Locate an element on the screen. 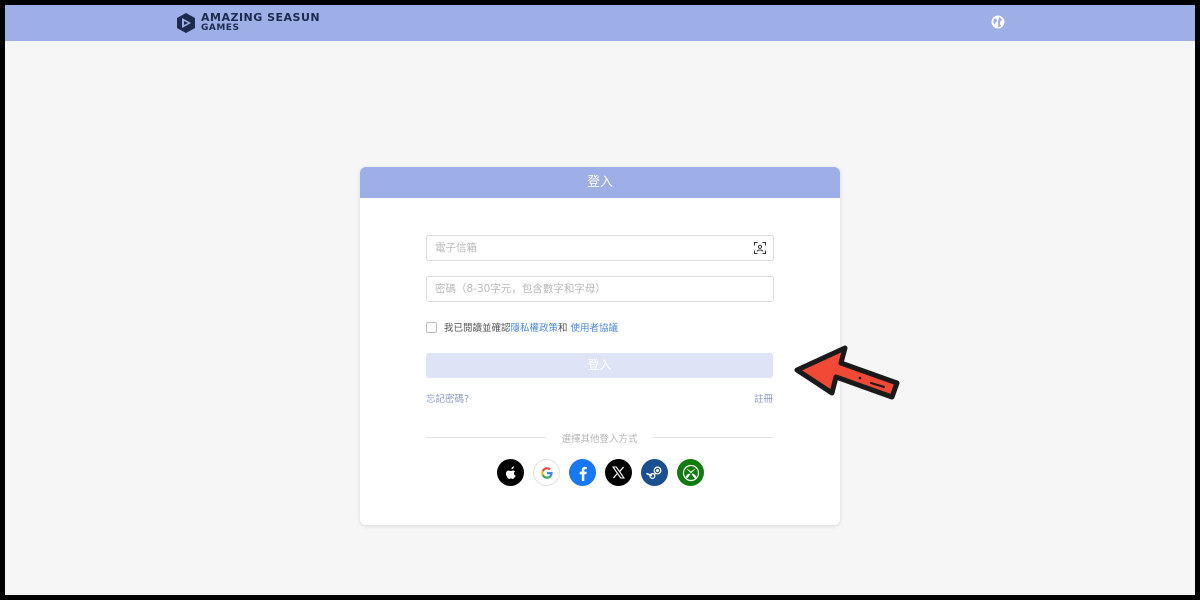 This screenshot has height=600, width=1200. agreement-text-and: 和 is located at coordinates (563, 328).